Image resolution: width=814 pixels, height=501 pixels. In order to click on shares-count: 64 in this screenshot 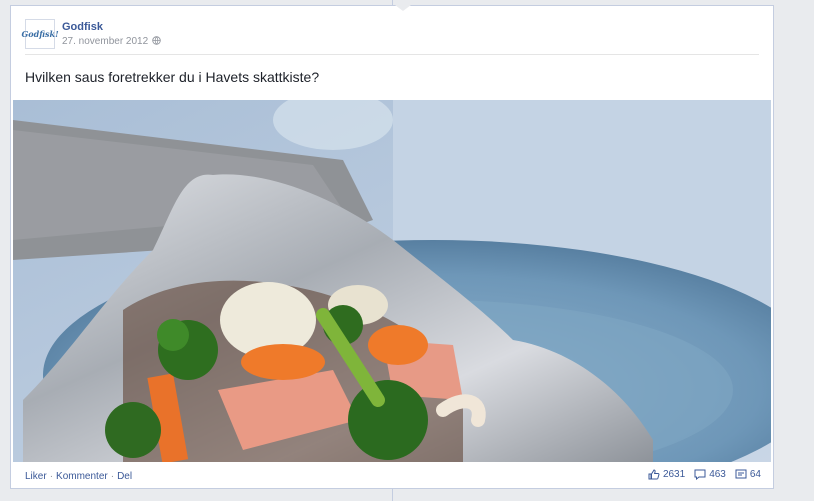, I will do `click(748, 474)`.